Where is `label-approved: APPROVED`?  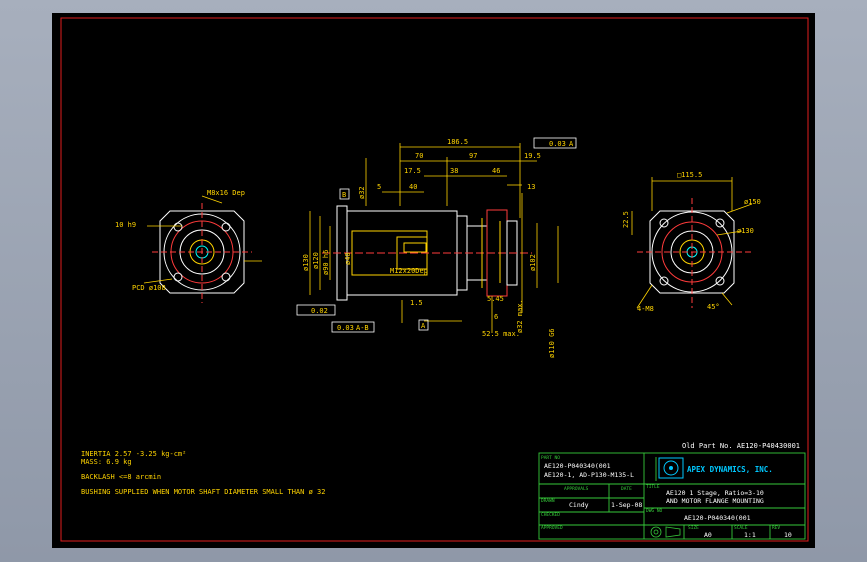 label-approved: APPROVED is located at coordinates (552, 528).